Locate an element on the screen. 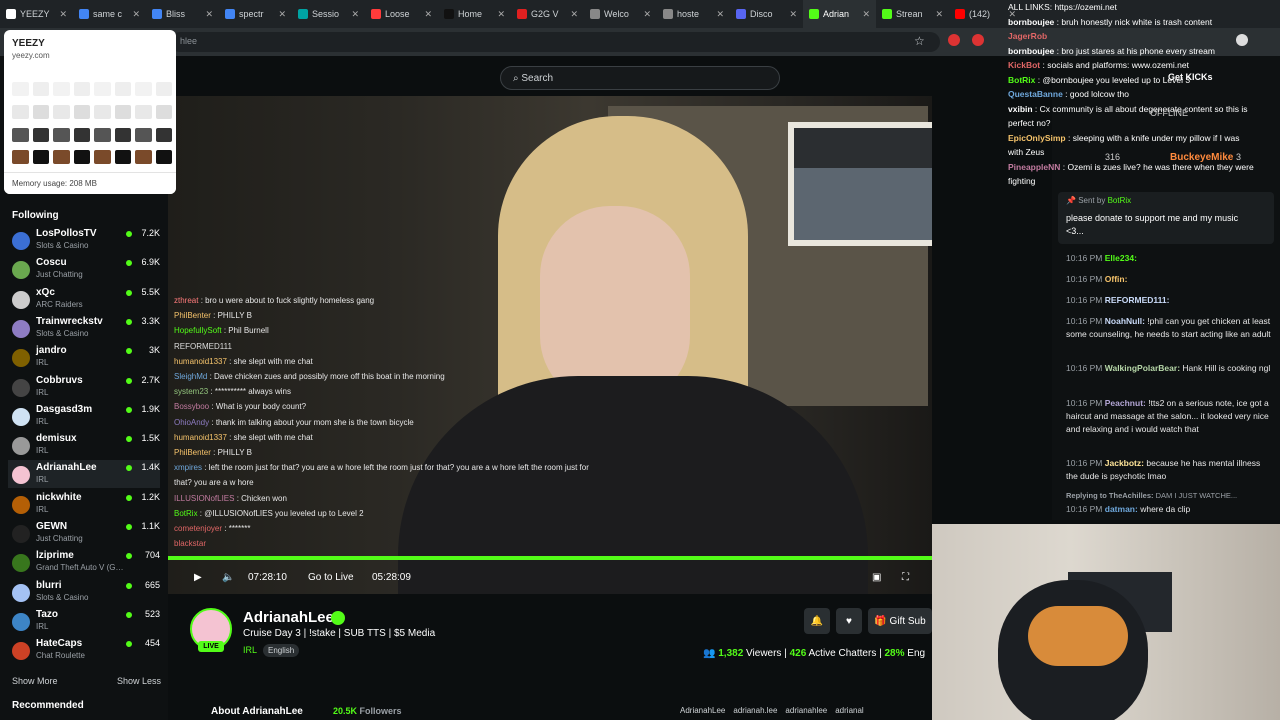 The width and height of the screenshot is (1280, 720). sidebar-channel: GEWN Just Chatting 1.1K is located at coordinates (84, 533).